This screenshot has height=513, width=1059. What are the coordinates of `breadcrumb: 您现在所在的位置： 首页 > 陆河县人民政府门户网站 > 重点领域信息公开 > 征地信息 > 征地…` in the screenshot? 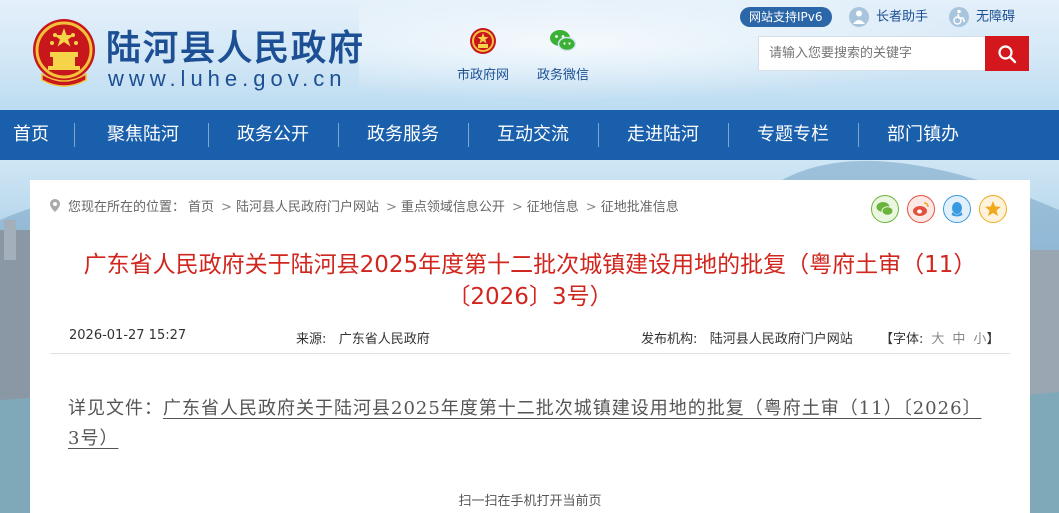 It's located at (366, 205).